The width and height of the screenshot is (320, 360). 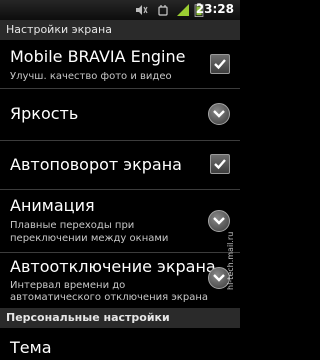 What do you see at coordinates (91, 76) in the screenshot?
I see `setting-subtitle: Улучш. качество фото и видео` at bounding box center [91, 76].